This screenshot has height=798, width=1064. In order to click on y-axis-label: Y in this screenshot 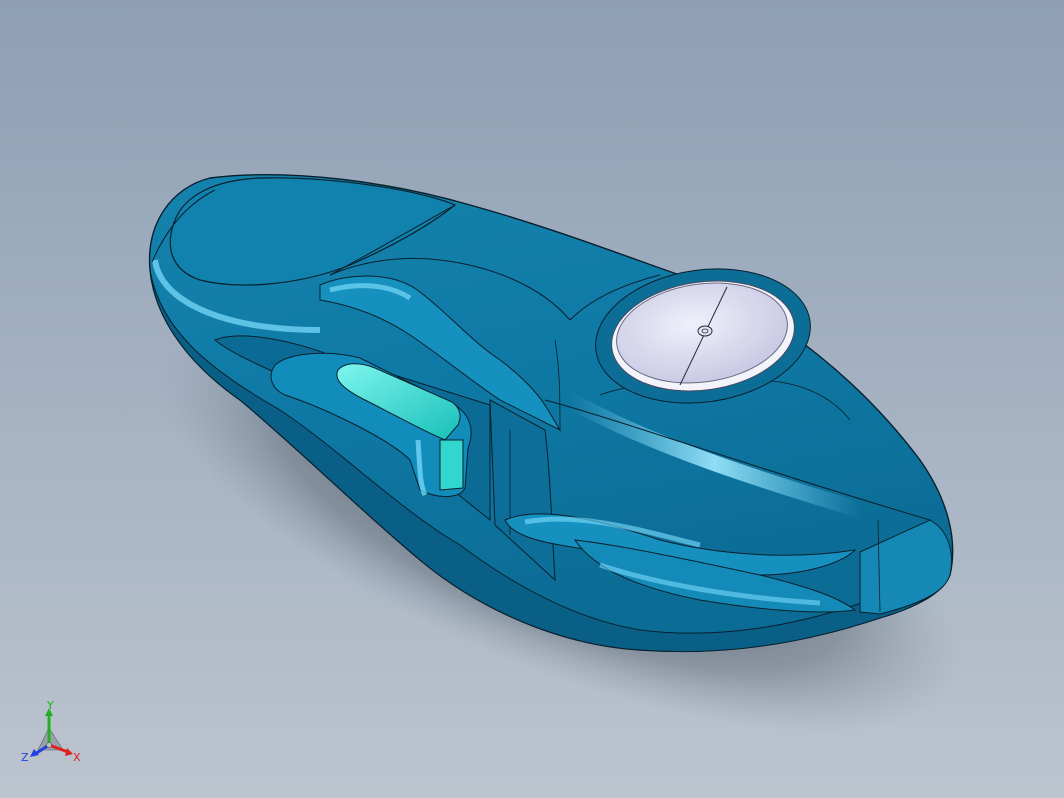, I will do `click(50, 706)`.